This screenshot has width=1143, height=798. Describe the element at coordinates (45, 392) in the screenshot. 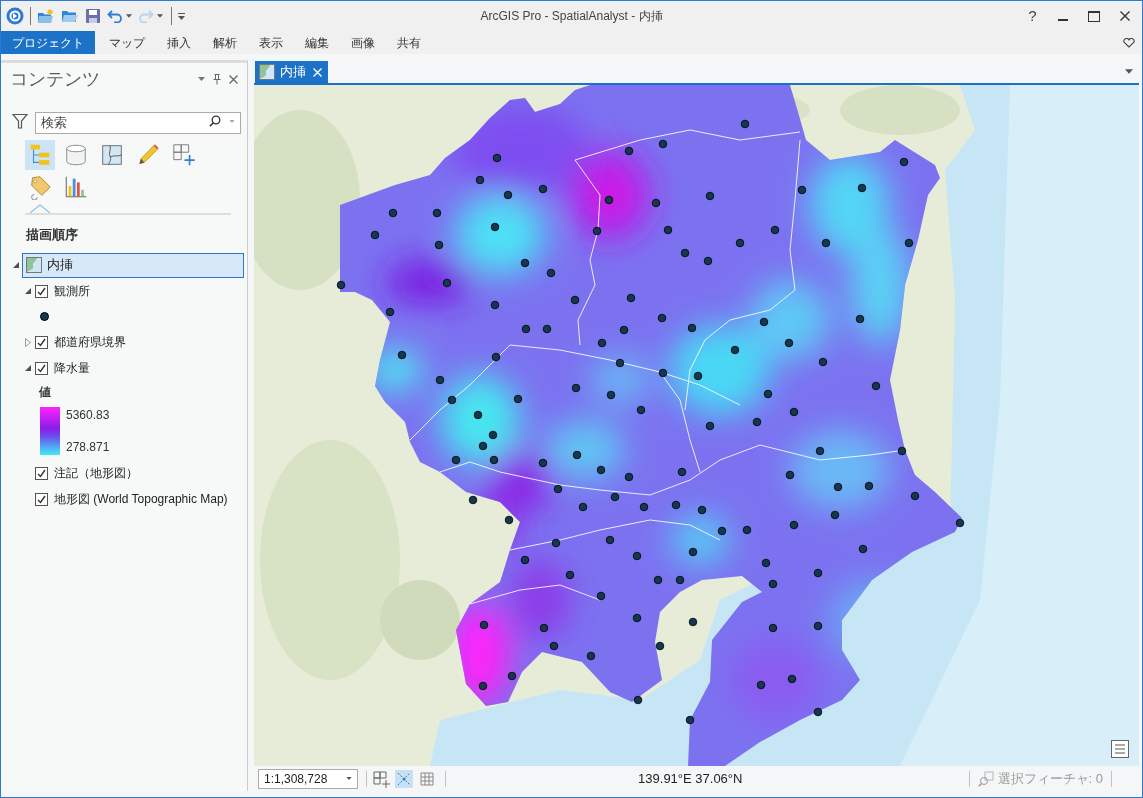

I see `legend-title: 値` at that location.